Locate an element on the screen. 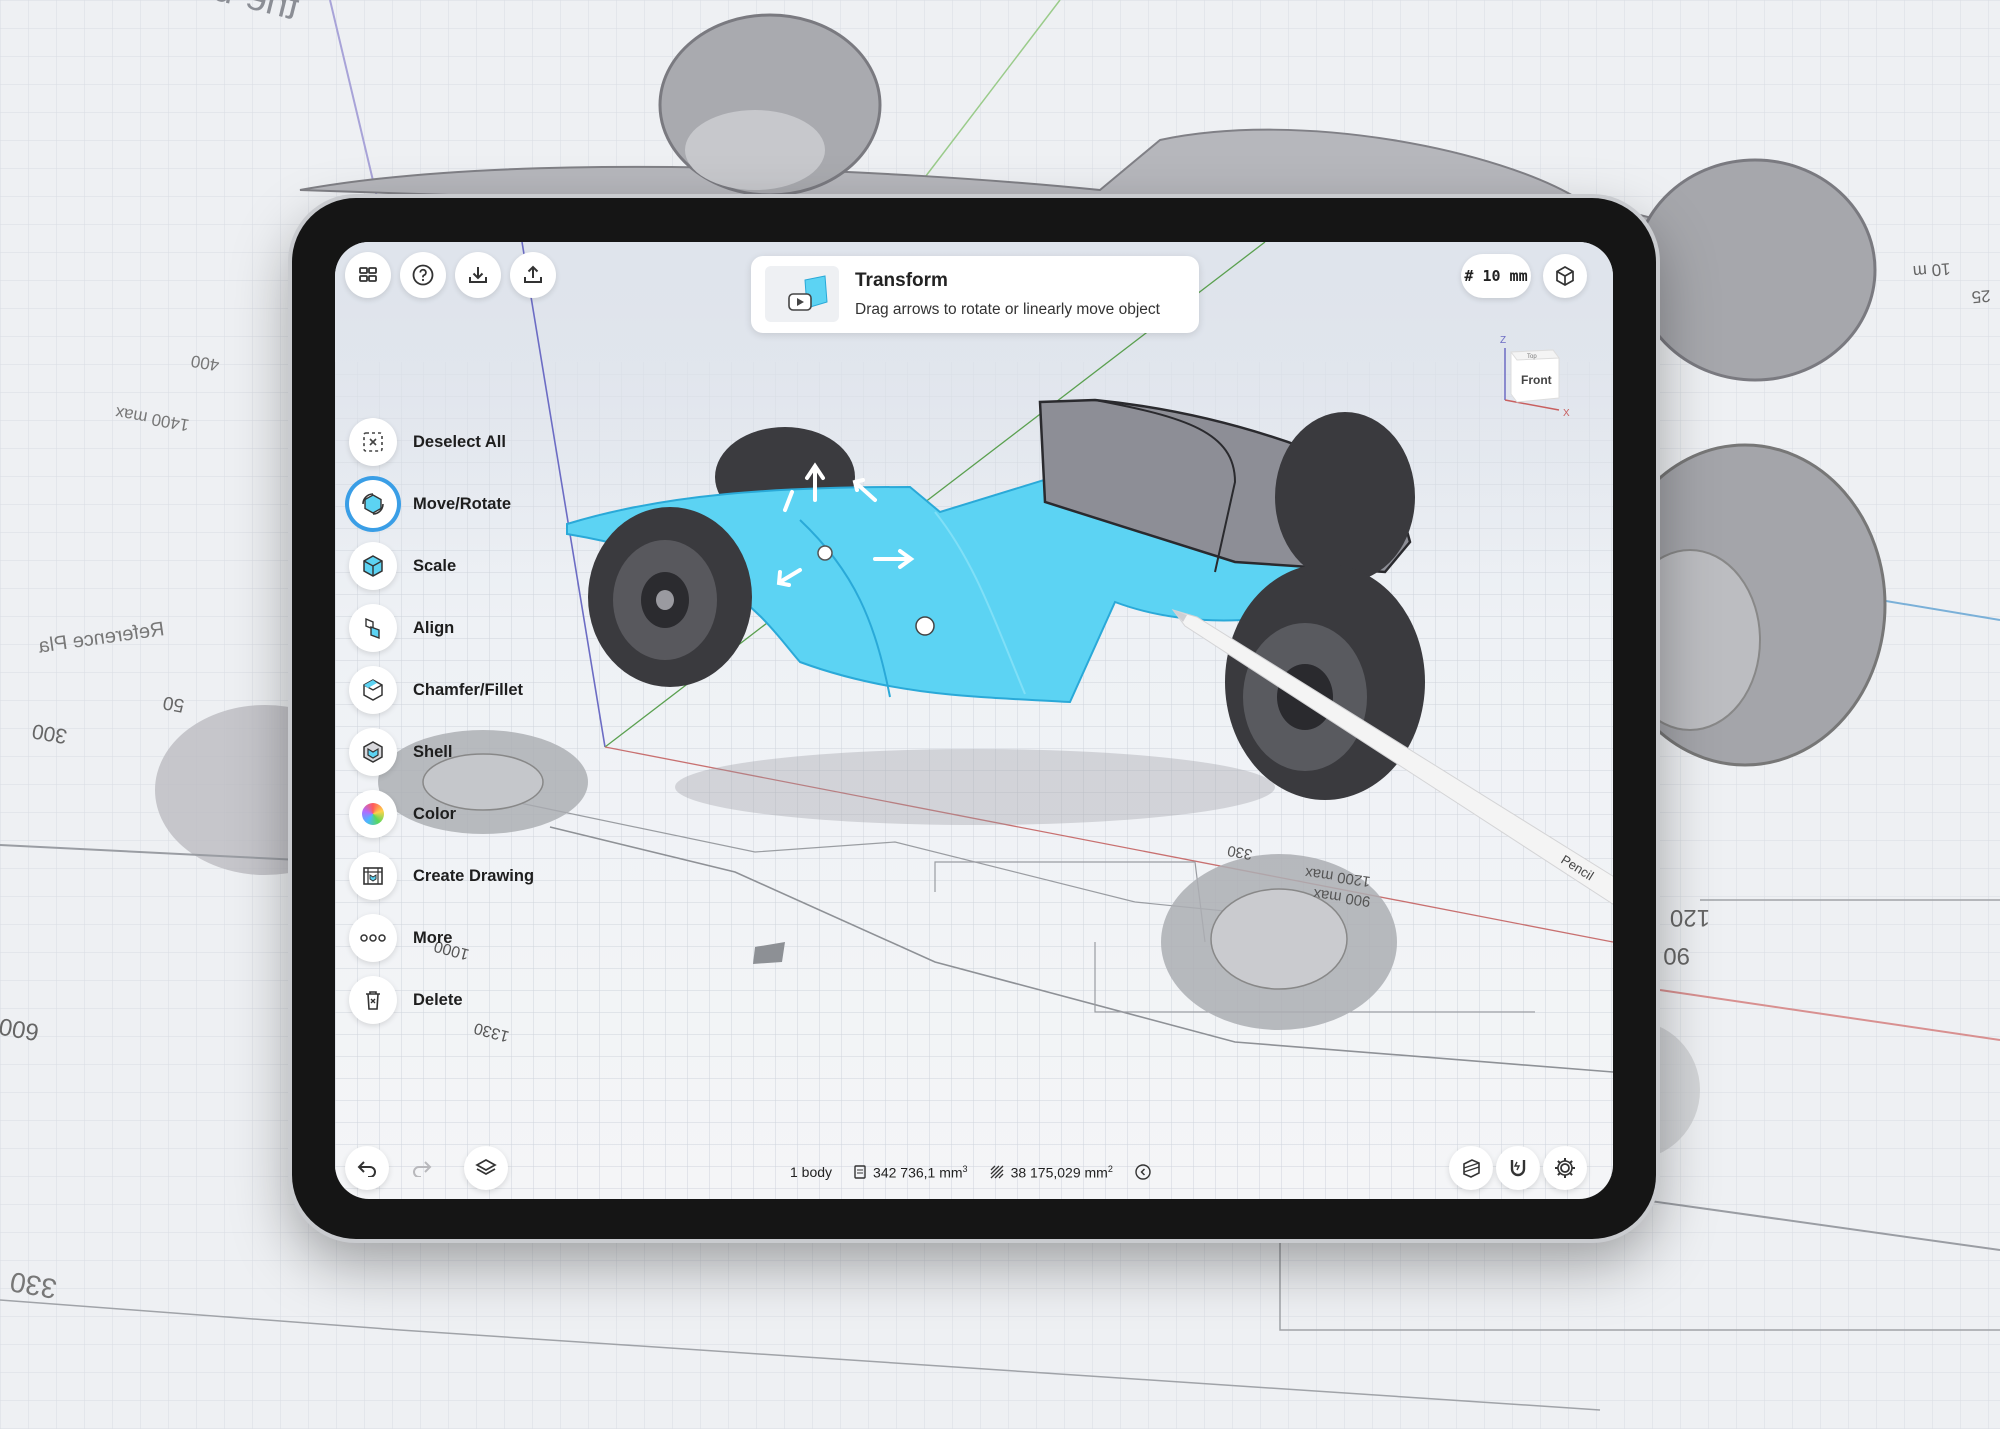  chamfer-icon is located at coordinates (373, 690).